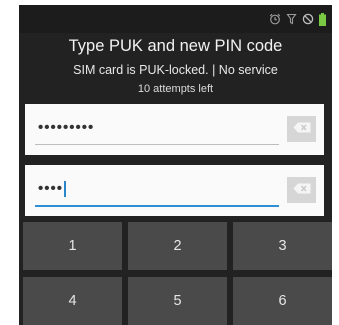  I want to click on pin-field-value-wrap: ••••, so click(52, 189).